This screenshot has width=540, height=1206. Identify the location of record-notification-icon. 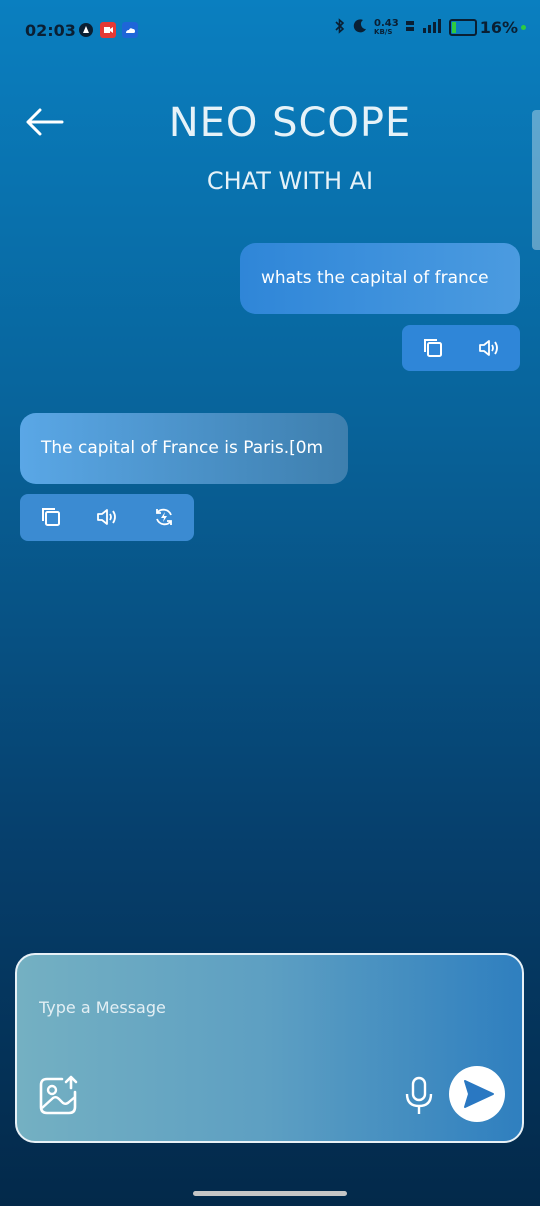
(108, 30).